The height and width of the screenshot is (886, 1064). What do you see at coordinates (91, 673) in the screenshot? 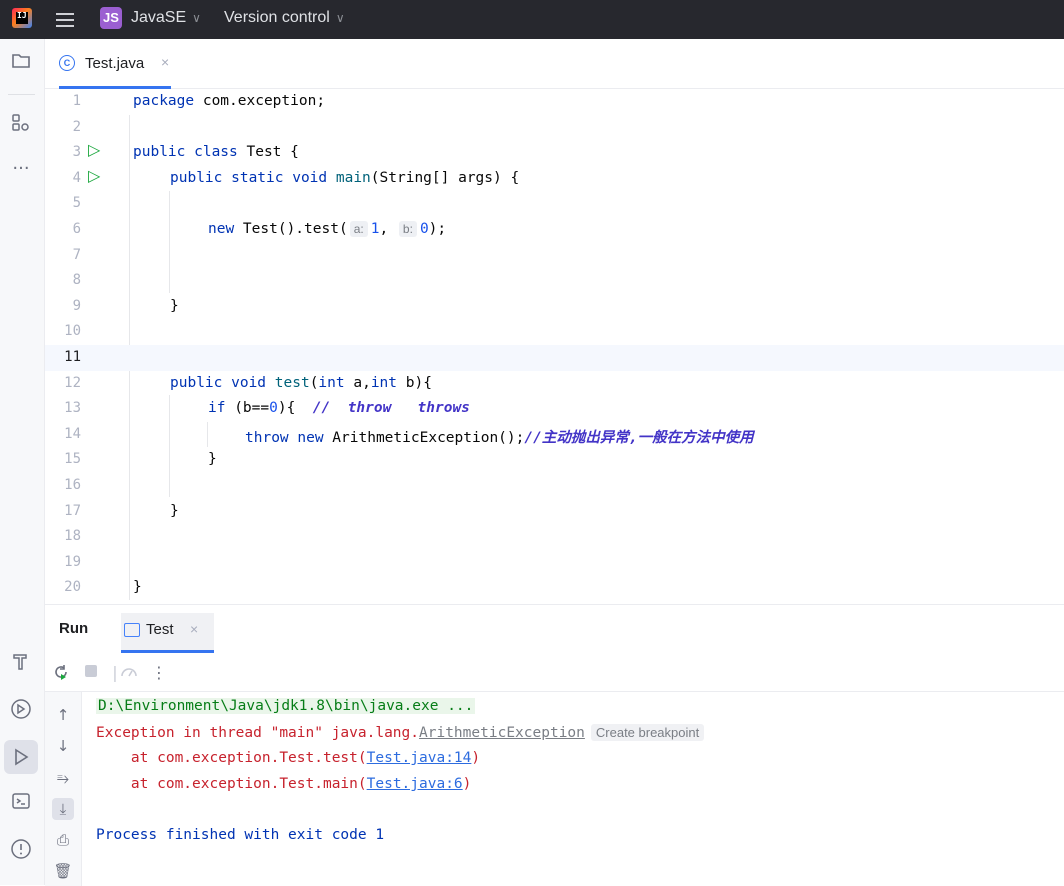
I see `stop-icon` at bounding box center [91, 673].